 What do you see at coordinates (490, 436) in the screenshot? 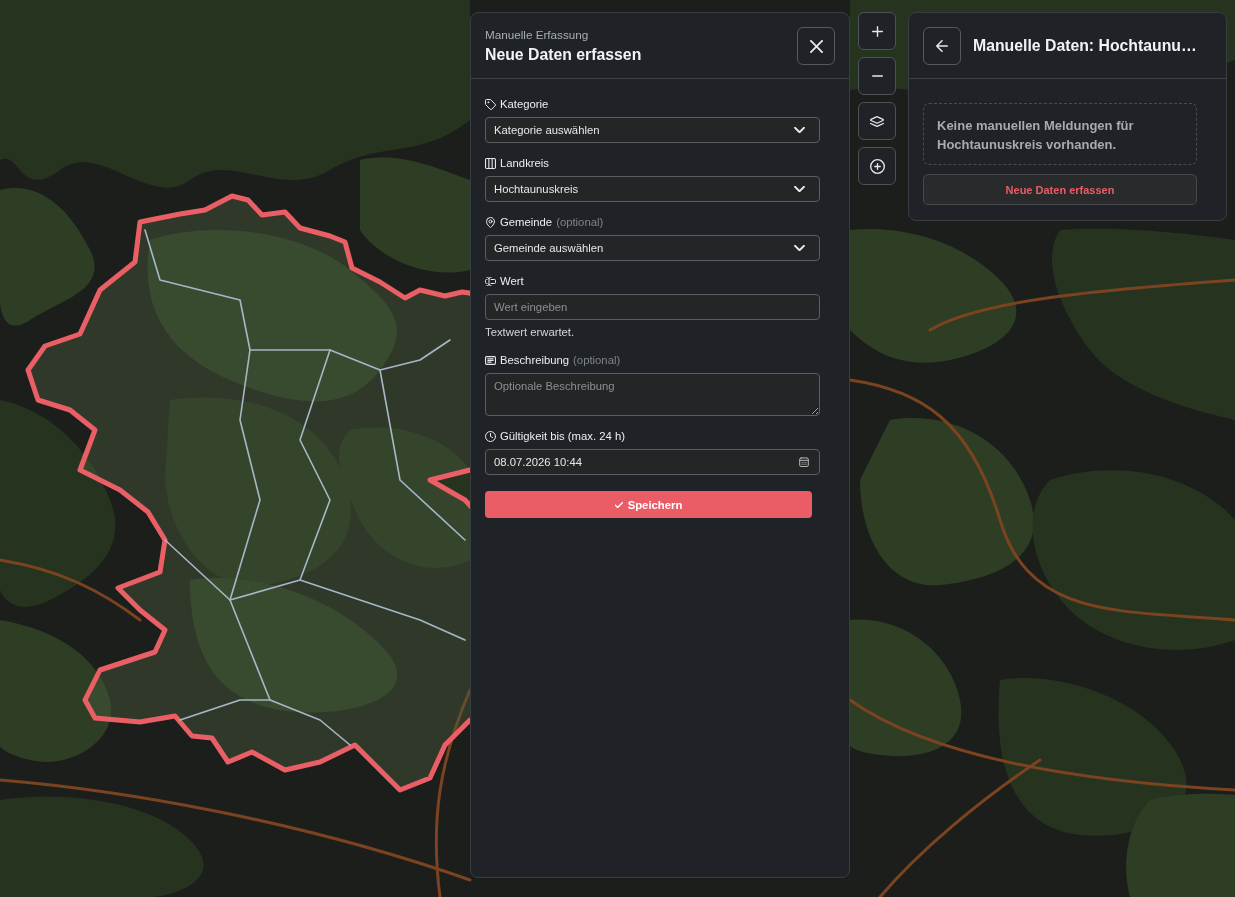
I see `clock-icon` at bounding box center [490, 436].